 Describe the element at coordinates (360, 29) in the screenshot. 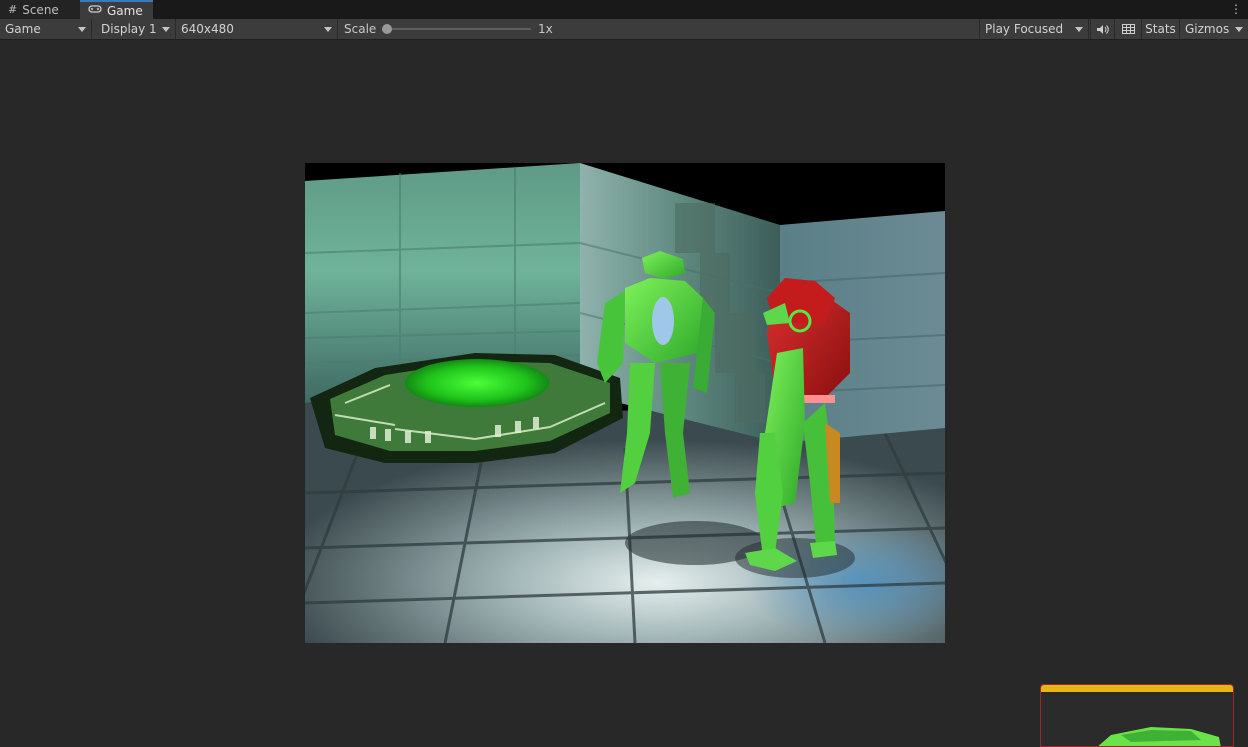

I see `scale-label: Scale` at that location.